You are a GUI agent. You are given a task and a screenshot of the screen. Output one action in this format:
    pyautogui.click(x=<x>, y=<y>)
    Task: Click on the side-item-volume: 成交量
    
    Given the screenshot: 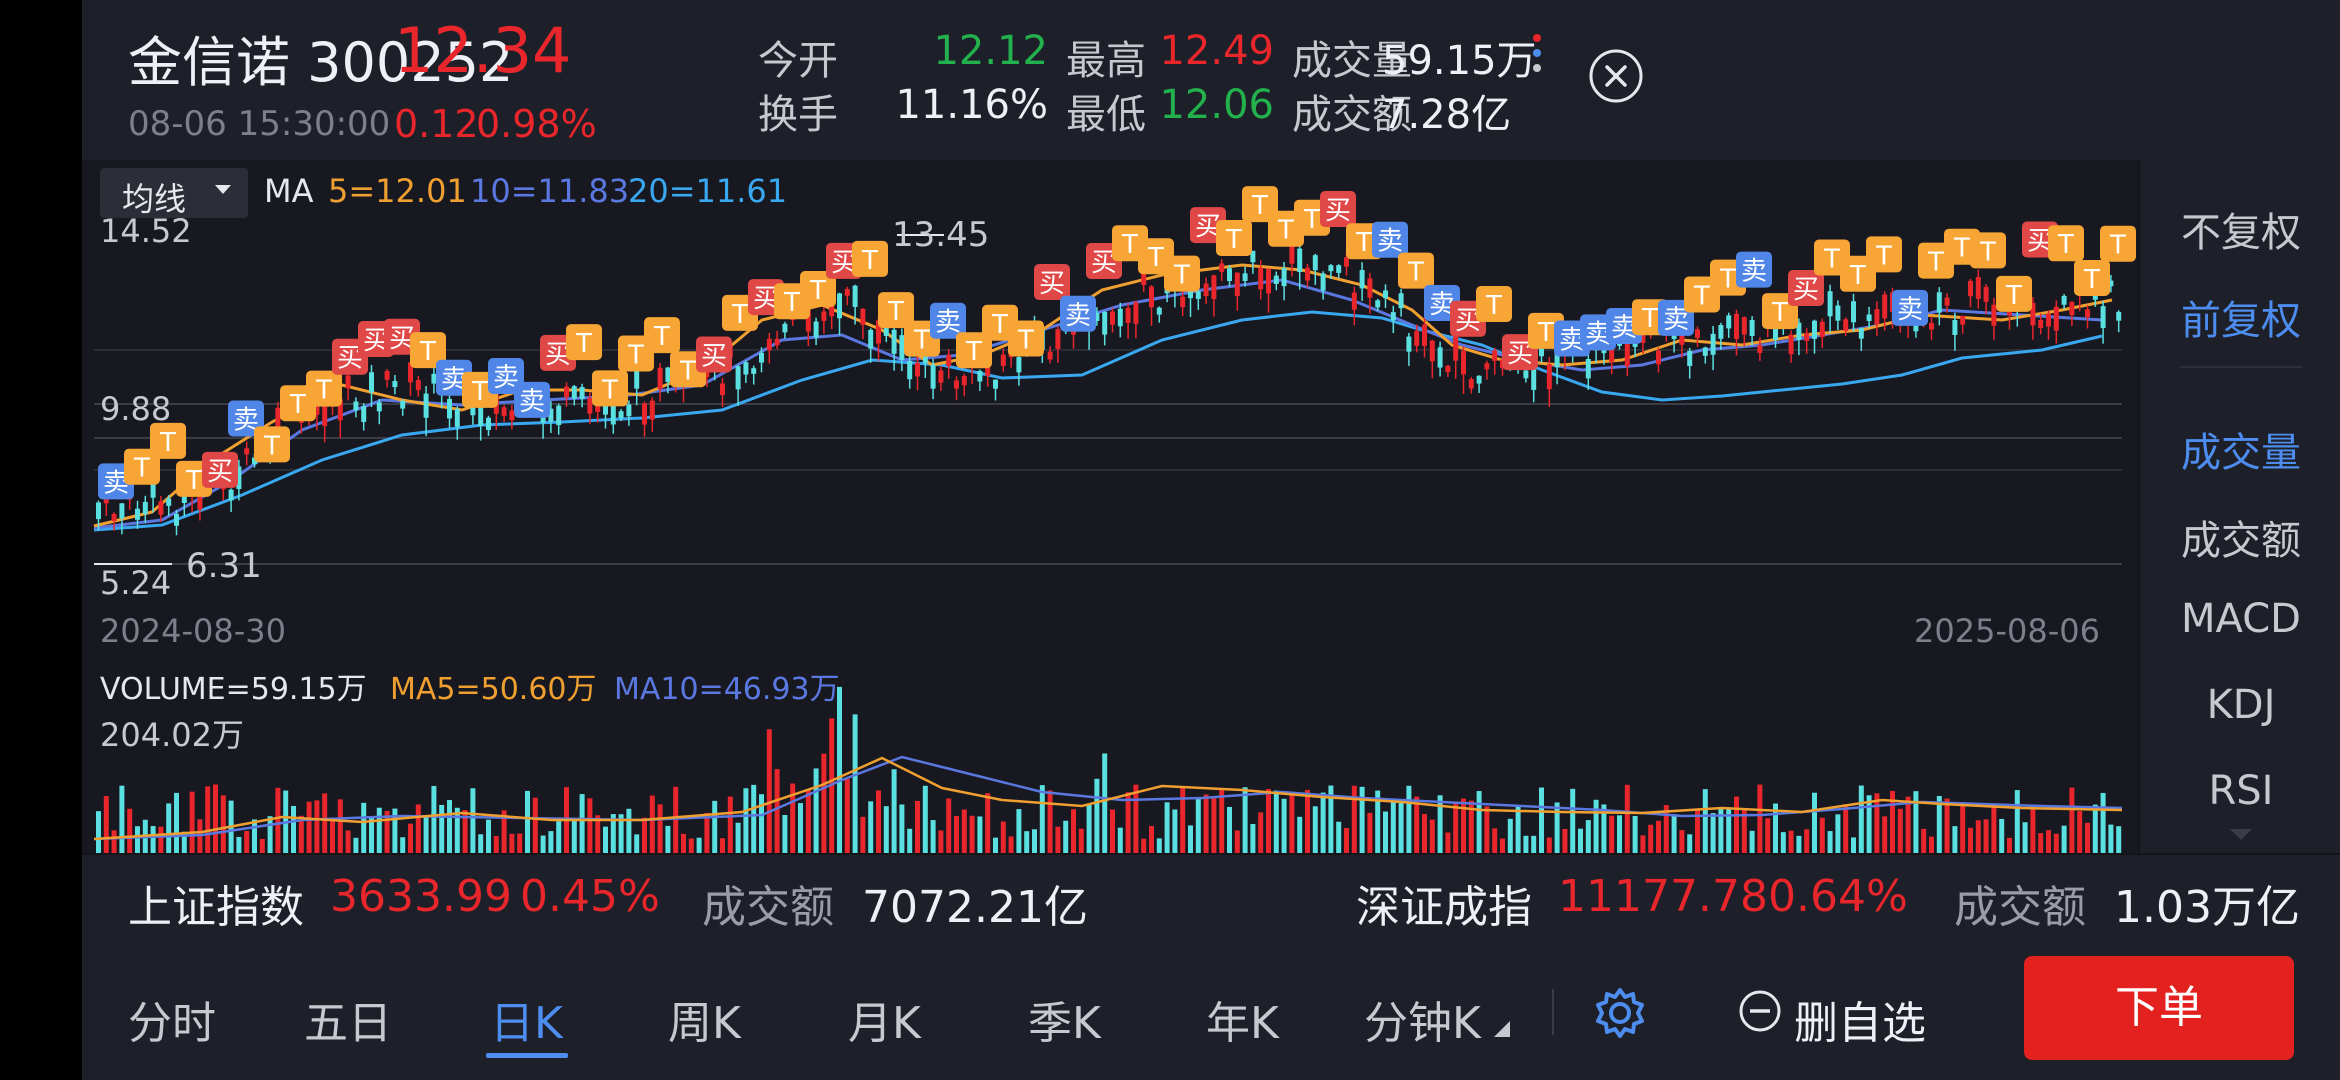 What is the action you would take?
    pyautogui.click(x=2240, y=449)
    